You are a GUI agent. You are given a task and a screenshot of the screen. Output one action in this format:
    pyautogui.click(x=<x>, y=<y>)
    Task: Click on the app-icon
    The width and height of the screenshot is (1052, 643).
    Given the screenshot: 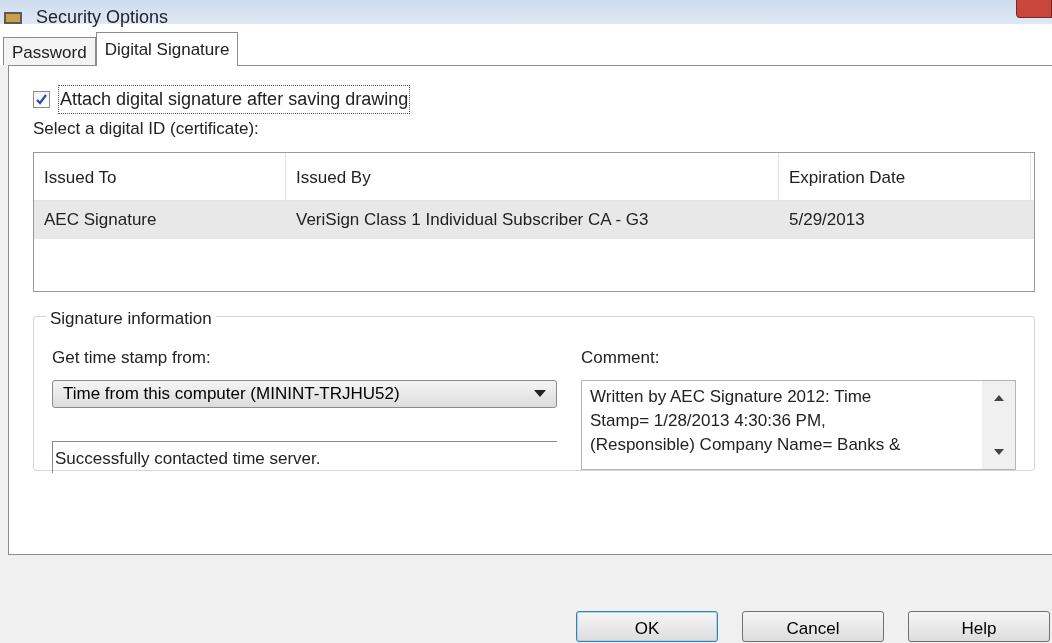 What is the action you would take?
    pyautogui.click(x=13, y=18)
    